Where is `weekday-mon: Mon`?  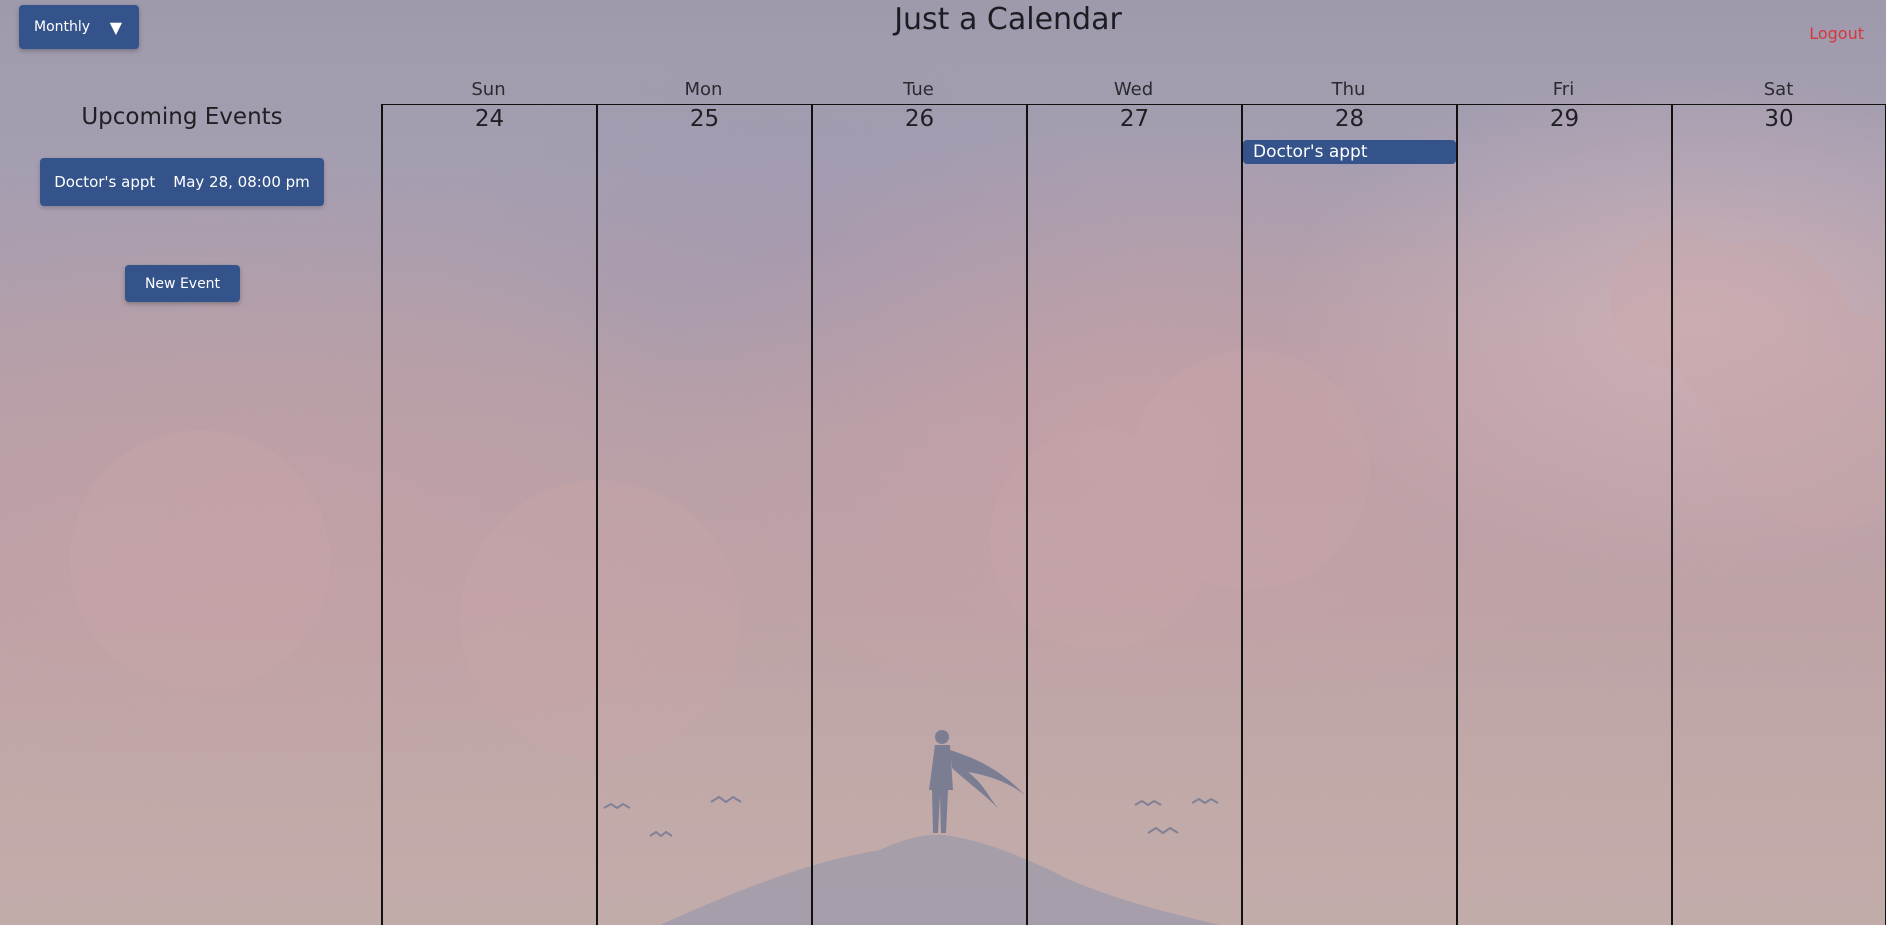
weekday-mon: Mon is located at coordinates (703, 89).